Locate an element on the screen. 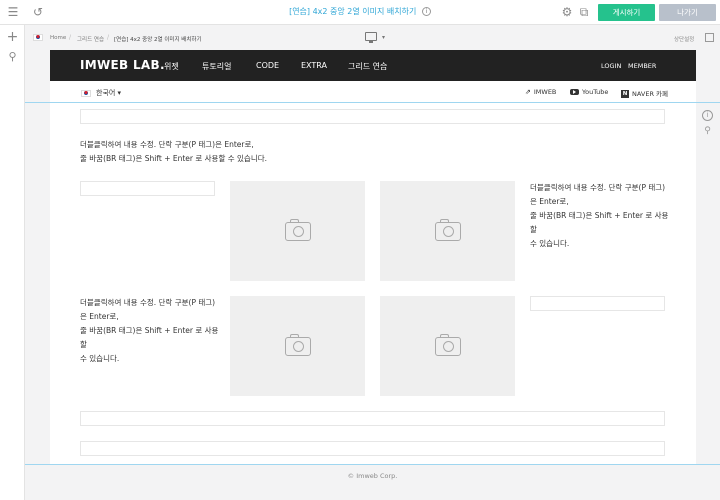 The image size is (720, 500). top-settings-link: 상단설정 is located at coordinates (684, 39).